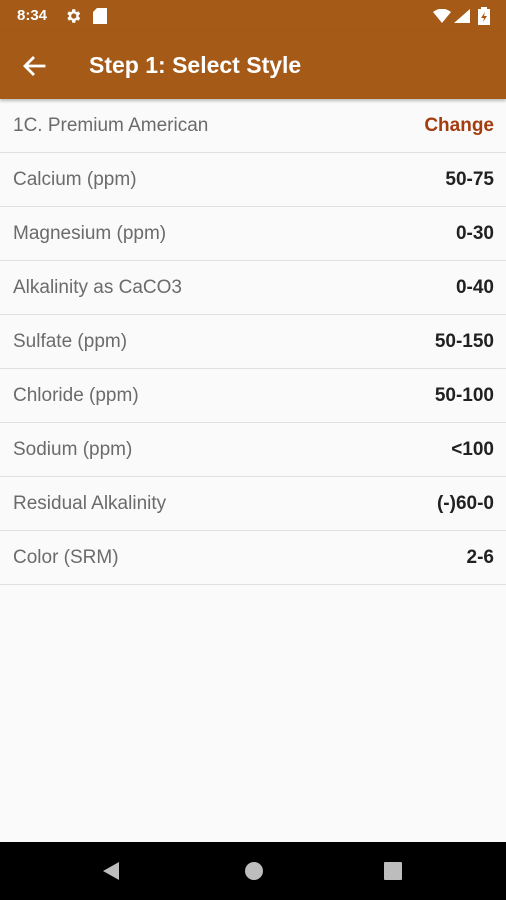 The height and width of the screenshot is (900, 506). Describe the element at coordinates (100, 16) in the screenshot. I see `sd-card-icon` at that location.